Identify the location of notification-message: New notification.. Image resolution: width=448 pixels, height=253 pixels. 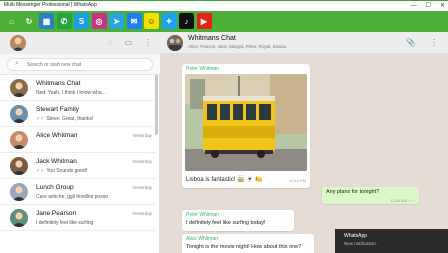
(361, 243).